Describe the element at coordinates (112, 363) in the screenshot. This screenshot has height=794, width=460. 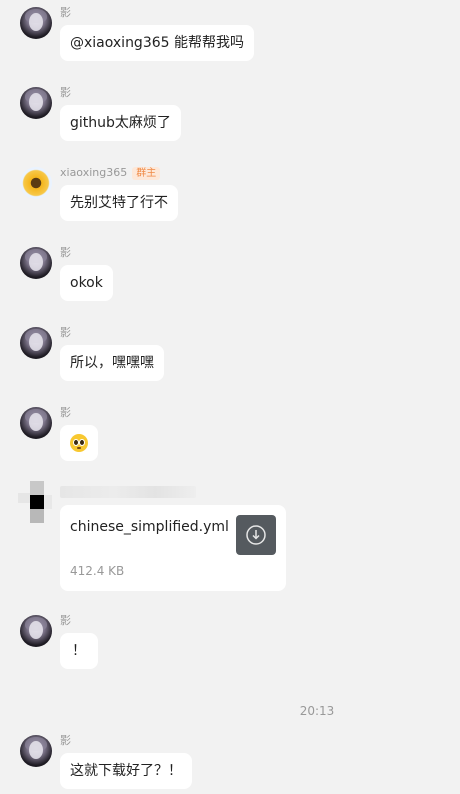
I see `message-bubble: 所以，嘿嘿嘿` at that location.